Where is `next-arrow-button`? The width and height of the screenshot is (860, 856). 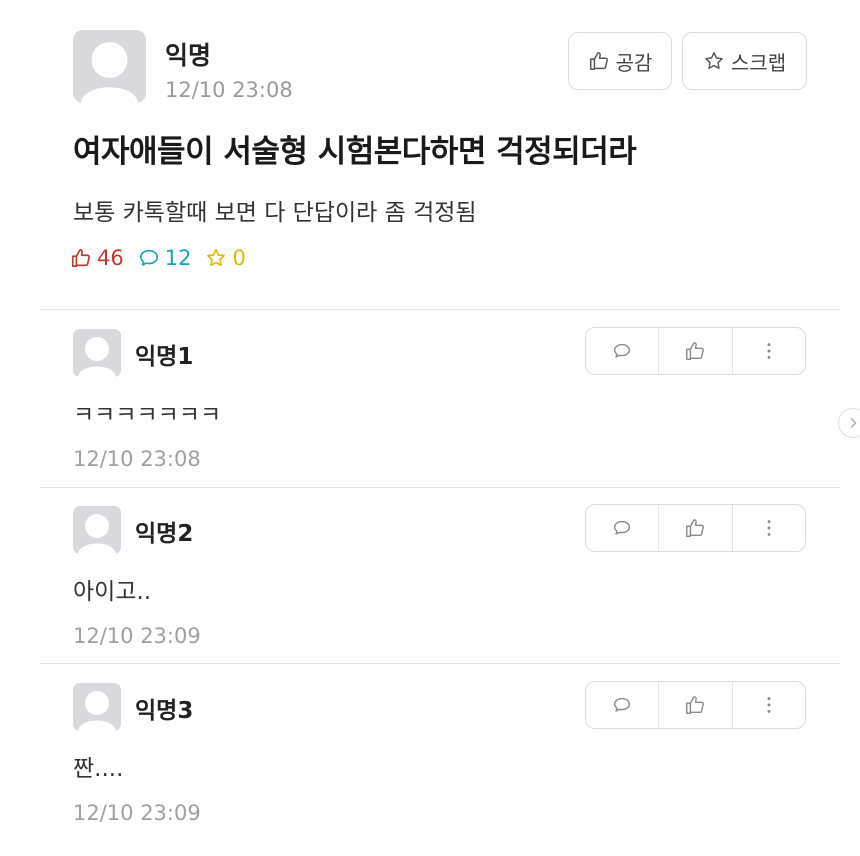
next-arrow-button is located at coordinates (849, 423).